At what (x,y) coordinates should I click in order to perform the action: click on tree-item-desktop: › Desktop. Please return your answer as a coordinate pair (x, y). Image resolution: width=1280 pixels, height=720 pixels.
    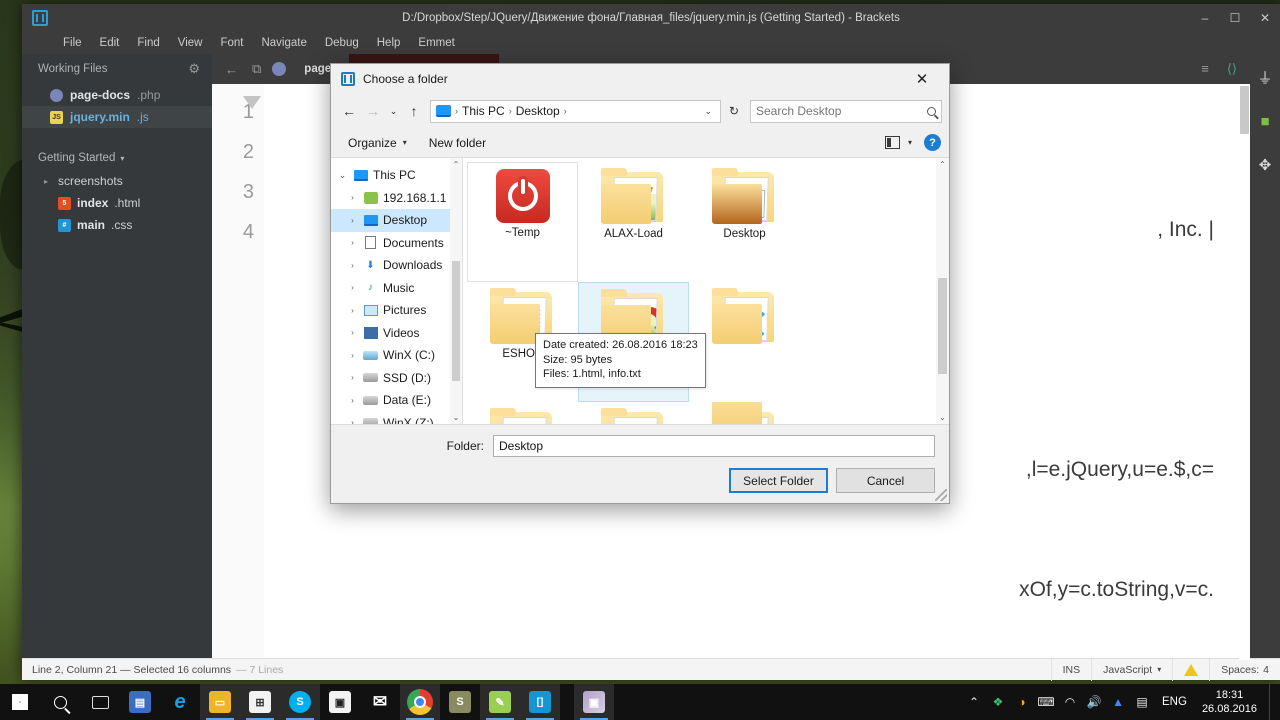
    Looking at the image, I should click on (396, 220).